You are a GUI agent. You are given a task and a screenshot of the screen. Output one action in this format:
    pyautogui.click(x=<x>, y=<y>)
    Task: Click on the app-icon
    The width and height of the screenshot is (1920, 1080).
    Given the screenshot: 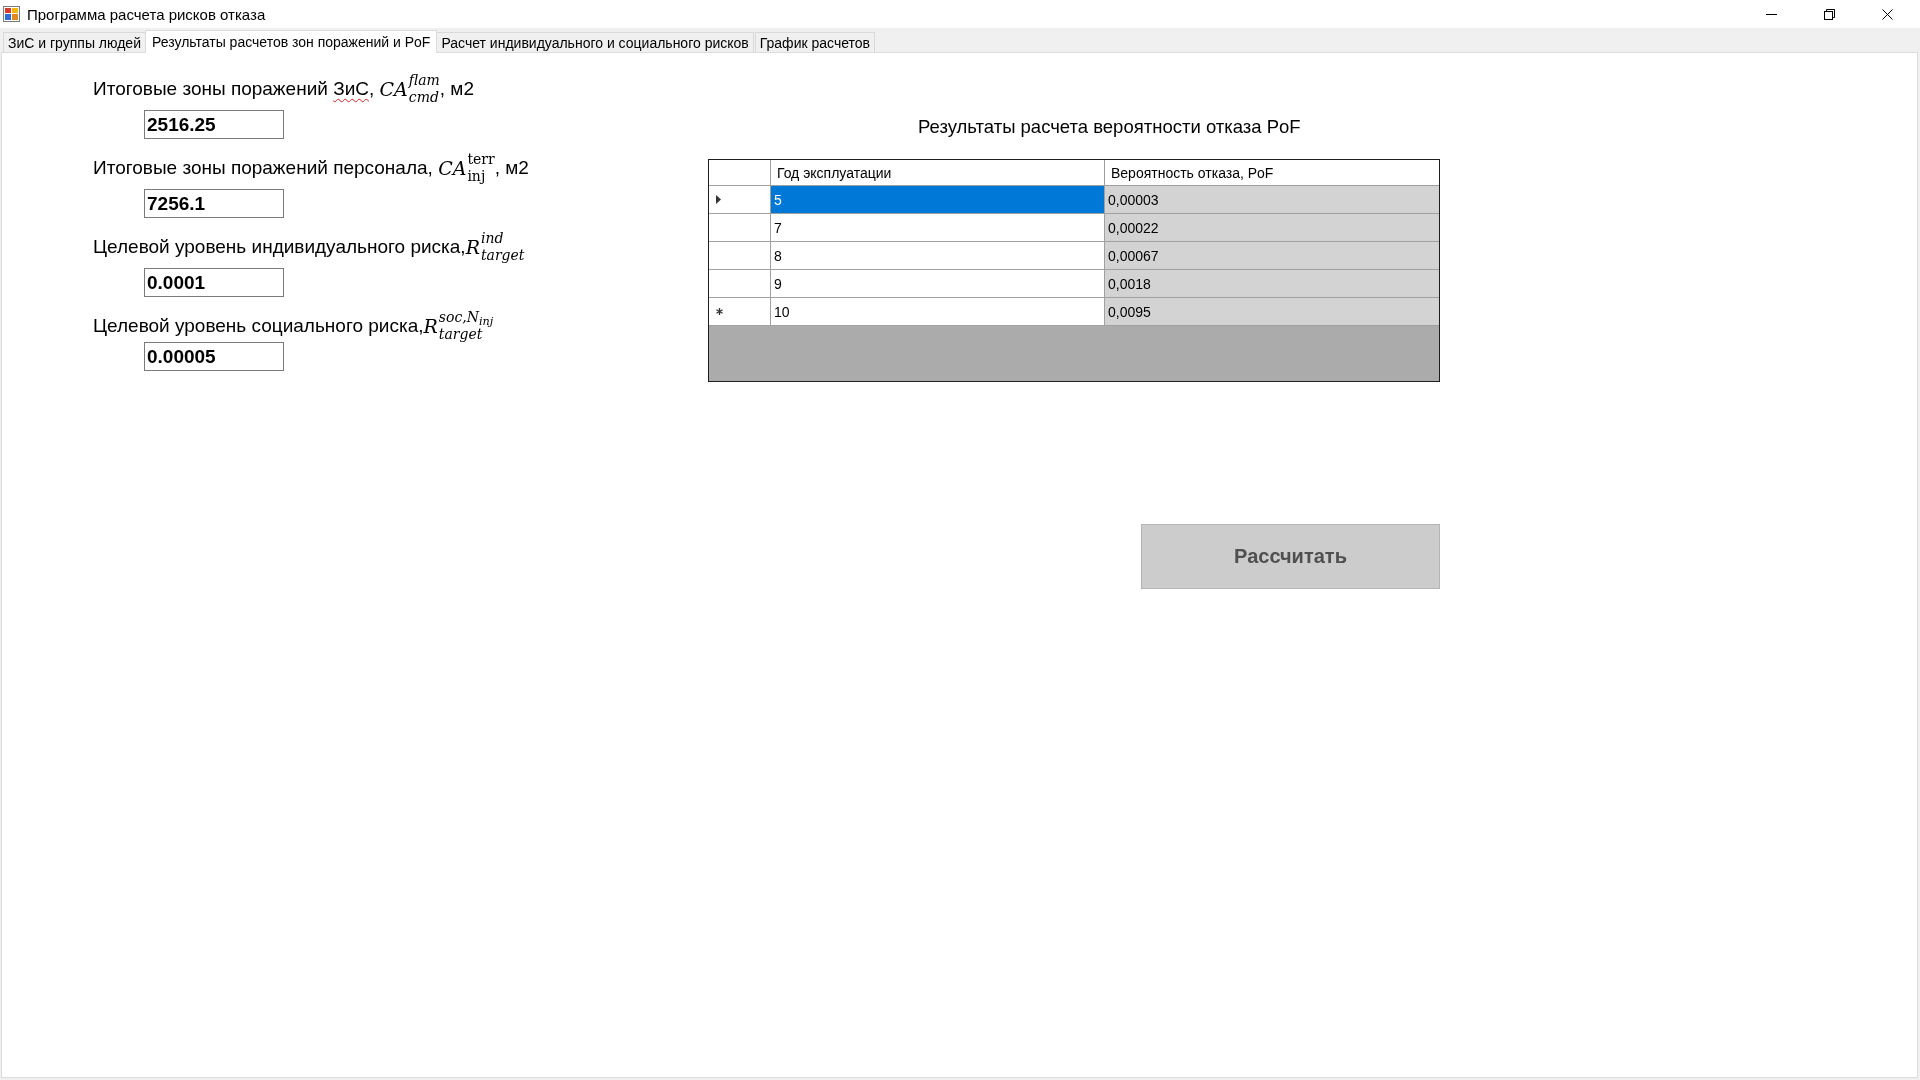 What is the action you would take?
    pyautogui.click(x=11, y=14)
    